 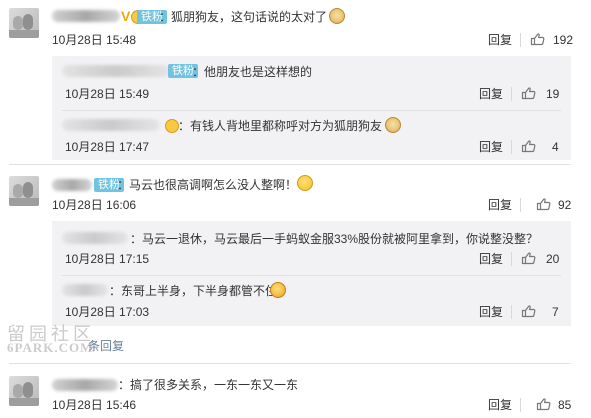 I want to click on timestamp: 10月28日 17:47, so click(x=107, y=147).